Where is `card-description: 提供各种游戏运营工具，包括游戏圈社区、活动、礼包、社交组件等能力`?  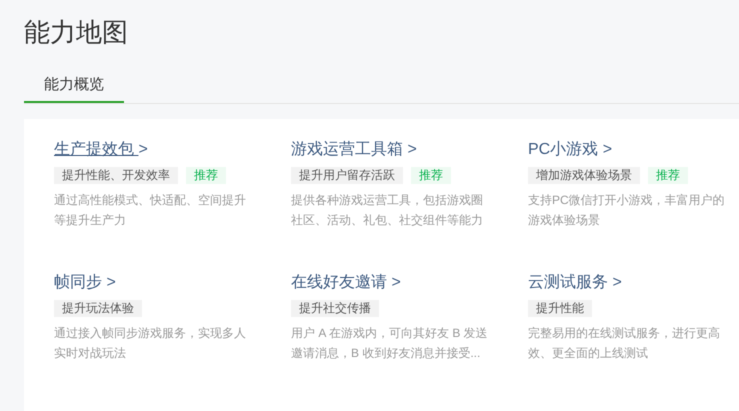
card-description: 提供各种游戏运营工具，包括游戏圈社区、活动、礼包、社交组件等能力 is located at coordinates (387, 210).